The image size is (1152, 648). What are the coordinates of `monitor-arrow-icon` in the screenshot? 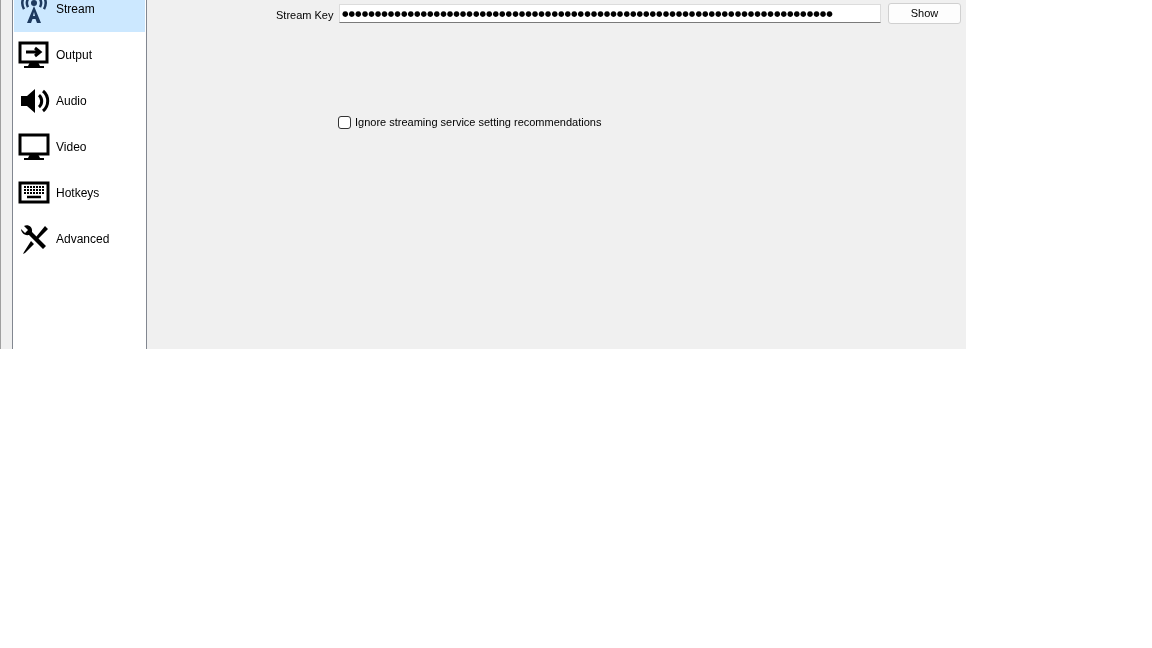 It's located at (34, 55).